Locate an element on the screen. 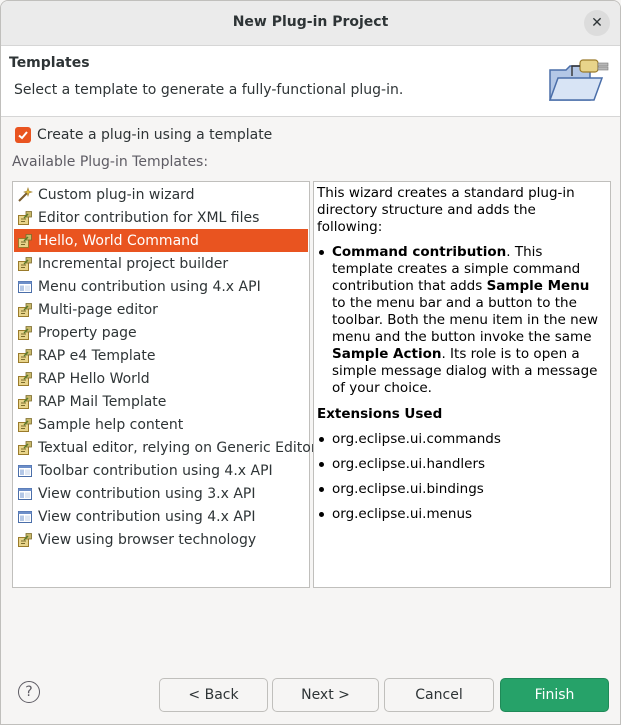 The height and width of the screenshot is (725, 621). template-item: Incremental project builder is located at coordinates (161, 263).